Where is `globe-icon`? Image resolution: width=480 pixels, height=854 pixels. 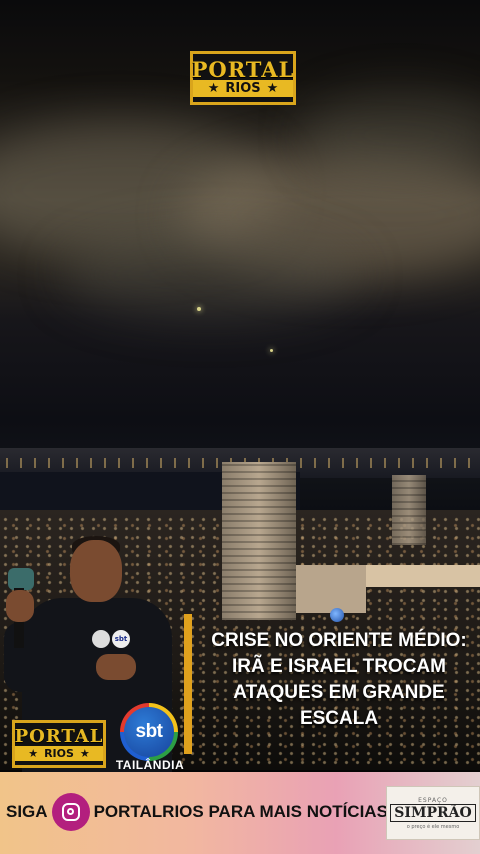 globe-icon is located at coordinates (337, 615).